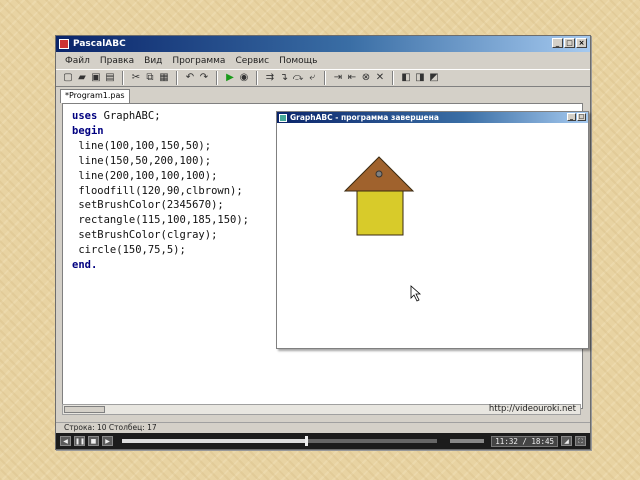  I want to click on window-icon: ◩, so click(434, 78).